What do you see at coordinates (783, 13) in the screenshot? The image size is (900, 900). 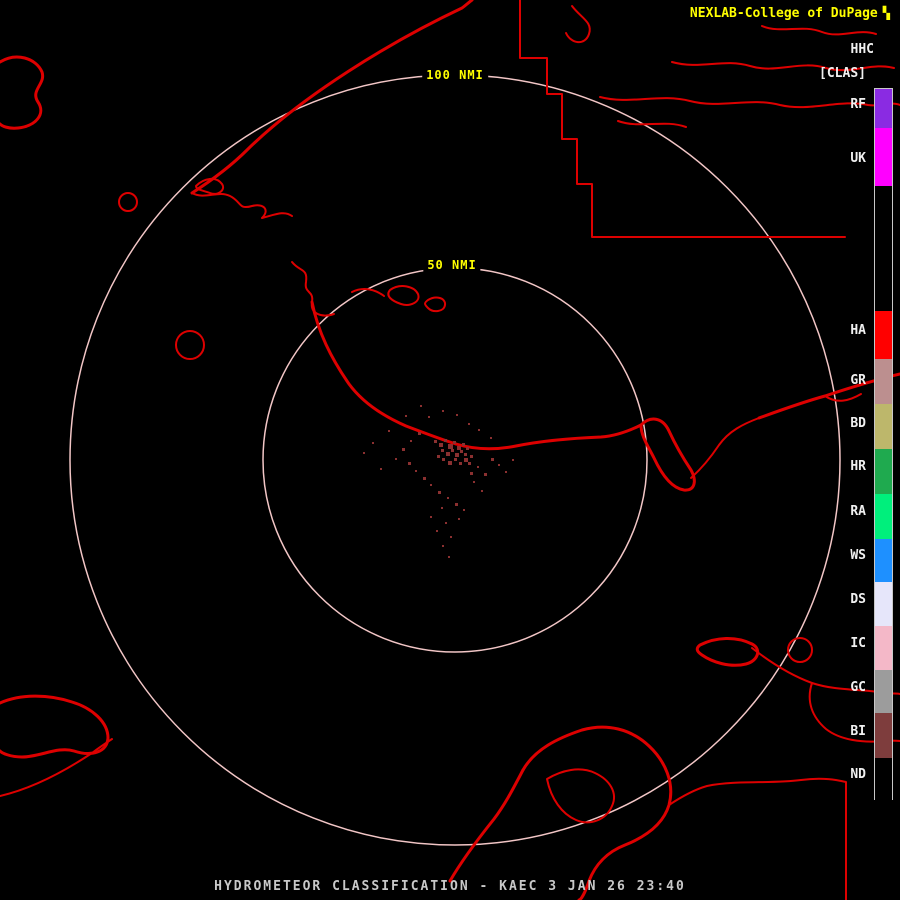 I see `header-title-text: NEXLAB-College of DuPage` at bounding box center [783, 13].